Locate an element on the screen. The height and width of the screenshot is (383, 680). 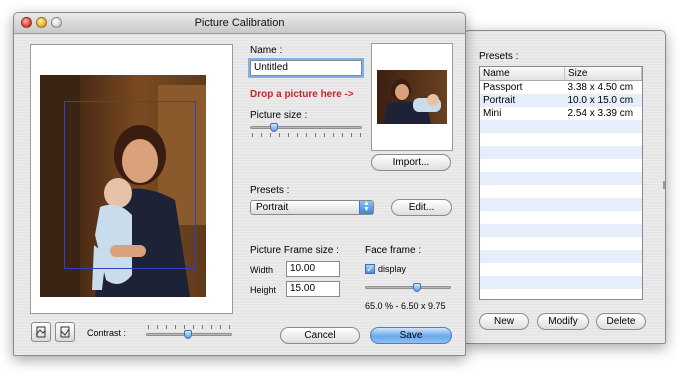
table-row: Passport 3.38 x 4.50 cm is located at coordinates (561, 87).